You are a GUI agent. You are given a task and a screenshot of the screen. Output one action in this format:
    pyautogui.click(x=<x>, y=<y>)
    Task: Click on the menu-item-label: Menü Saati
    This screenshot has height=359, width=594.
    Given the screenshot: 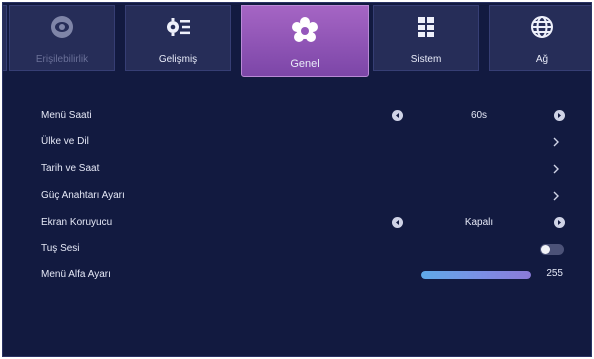 What is the action you would take?
    pyautogui.click(x=66, y=115)
    